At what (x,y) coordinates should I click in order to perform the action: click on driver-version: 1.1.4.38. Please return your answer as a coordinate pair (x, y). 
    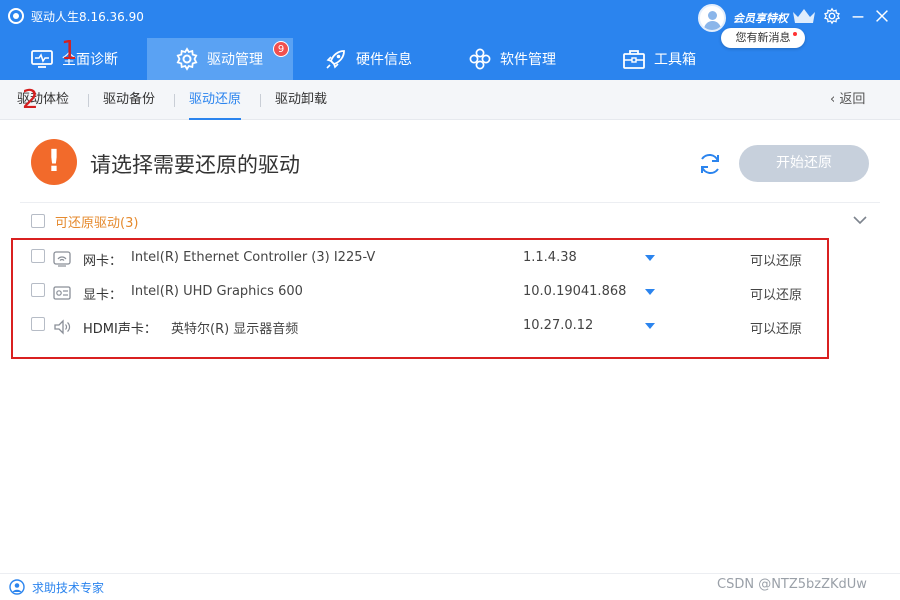
    Looking at the image, I should click on (550, 257).